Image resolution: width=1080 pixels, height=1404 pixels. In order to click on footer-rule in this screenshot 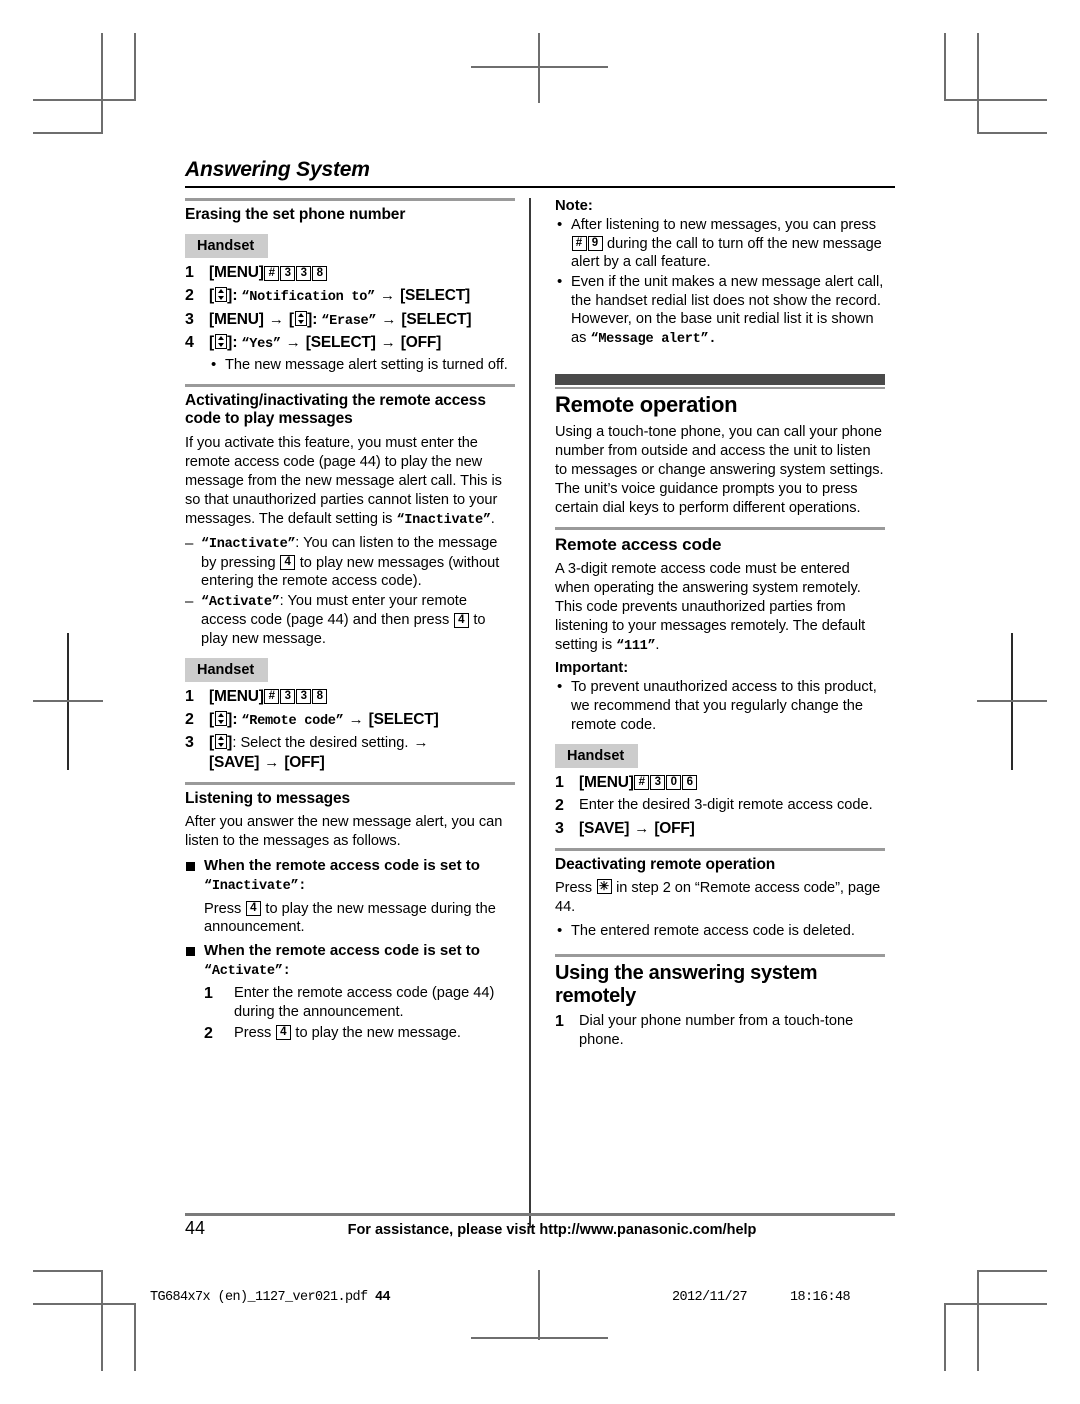, I will do `click(540, 1214)`.